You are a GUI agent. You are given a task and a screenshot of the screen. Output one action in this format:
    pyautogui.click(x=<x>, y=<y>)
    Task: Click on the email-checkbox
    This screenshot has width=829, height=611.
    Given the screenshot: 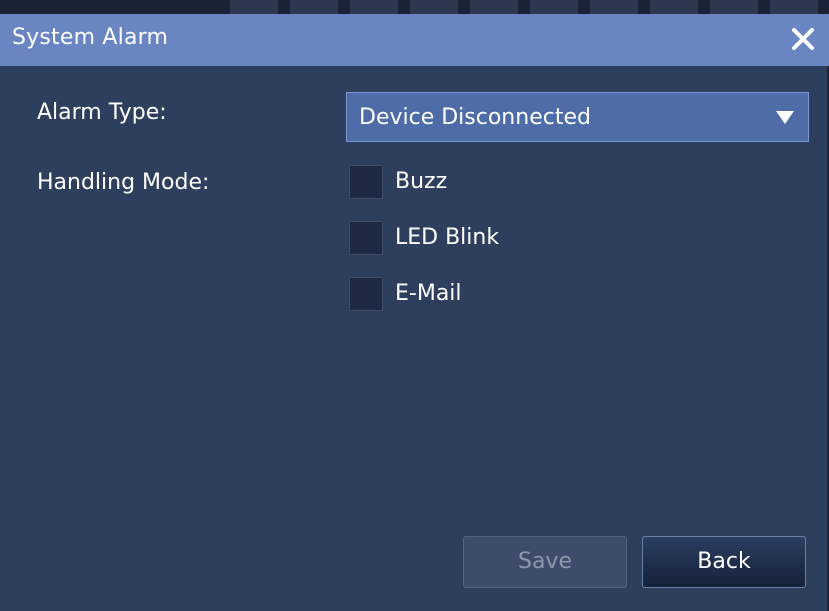 What is the action you would take?
    pyautogui.click(x=366, y=294)
    